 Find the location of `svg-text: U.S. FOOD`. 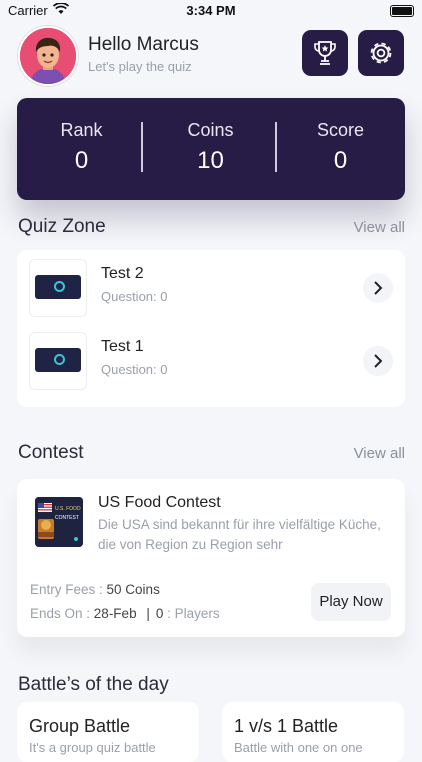

svg-text: U.S. FOOD is located at coordinates (68, 509).